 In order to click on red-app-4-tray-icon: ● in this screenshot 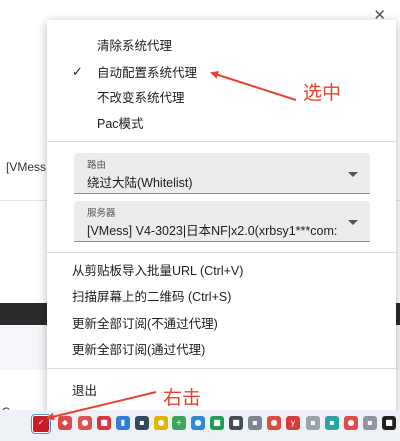, I will do `click(351, 423)`.